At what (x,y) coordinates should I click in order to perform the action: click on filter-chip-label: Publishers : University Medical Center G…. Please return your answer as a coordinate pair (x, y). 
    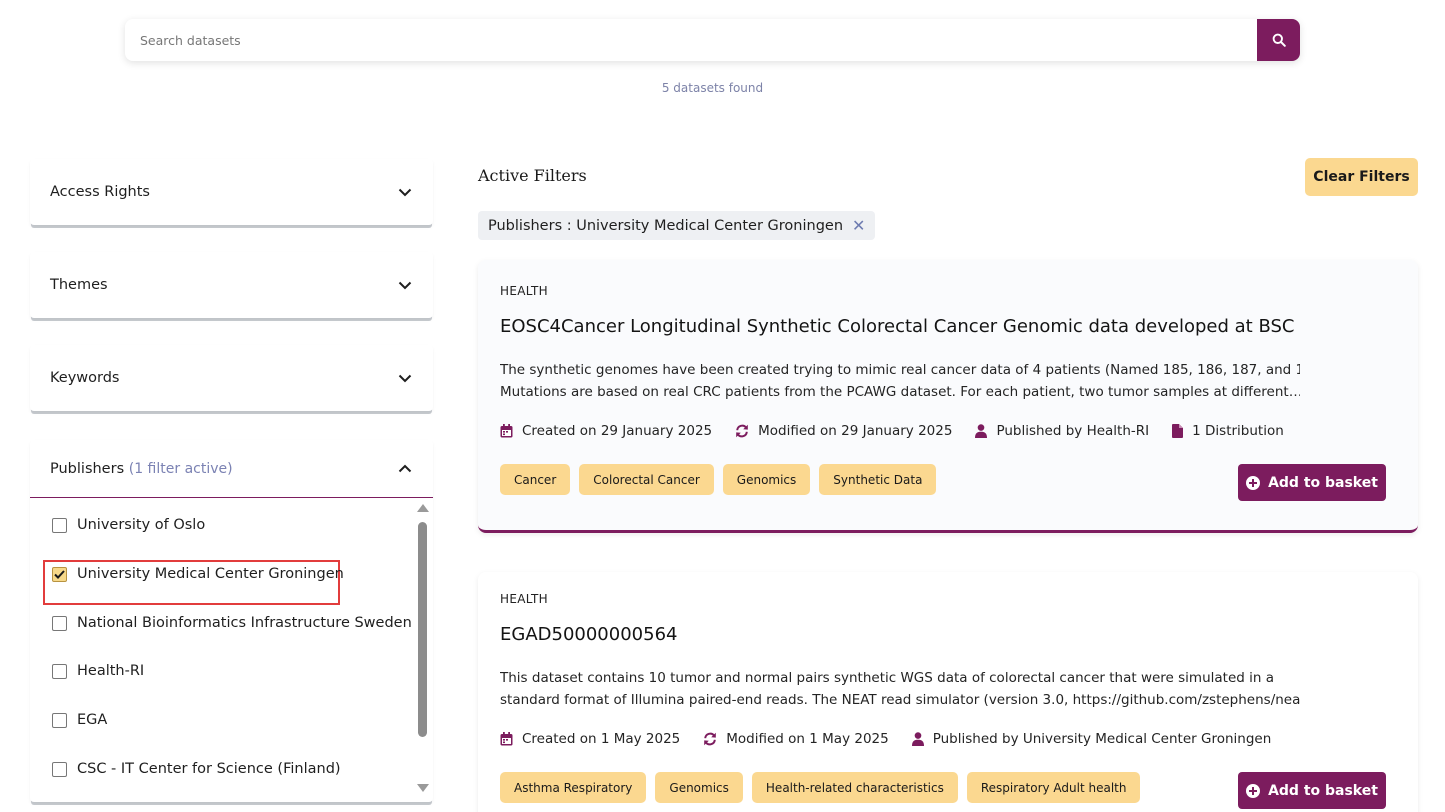
    Looking at the image, I should click on (666, 225).